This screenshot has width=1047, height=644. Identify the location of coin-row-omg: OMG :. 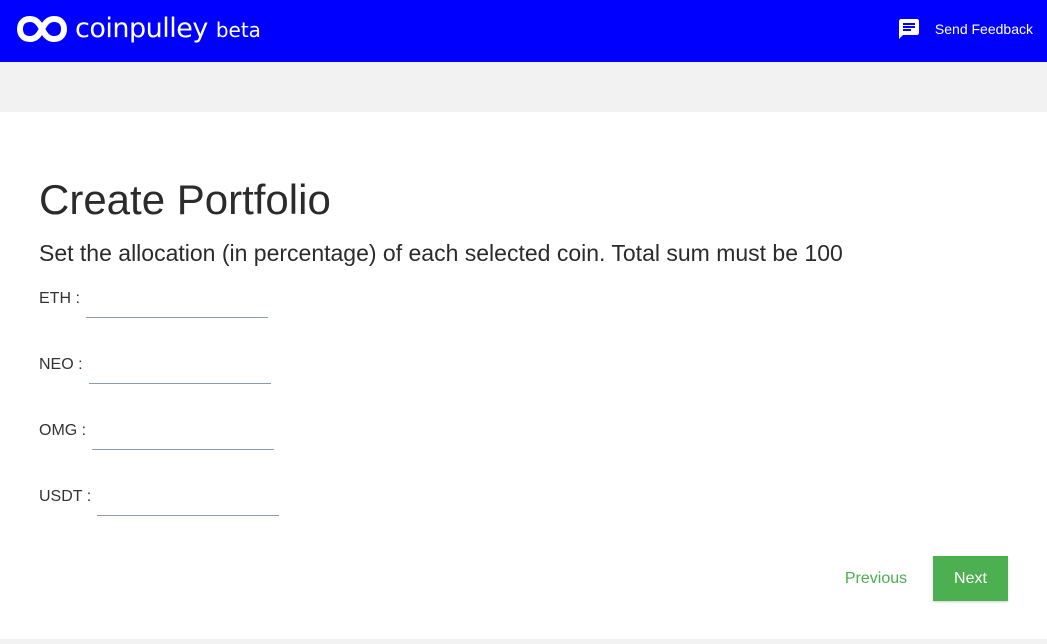
(157, 435).